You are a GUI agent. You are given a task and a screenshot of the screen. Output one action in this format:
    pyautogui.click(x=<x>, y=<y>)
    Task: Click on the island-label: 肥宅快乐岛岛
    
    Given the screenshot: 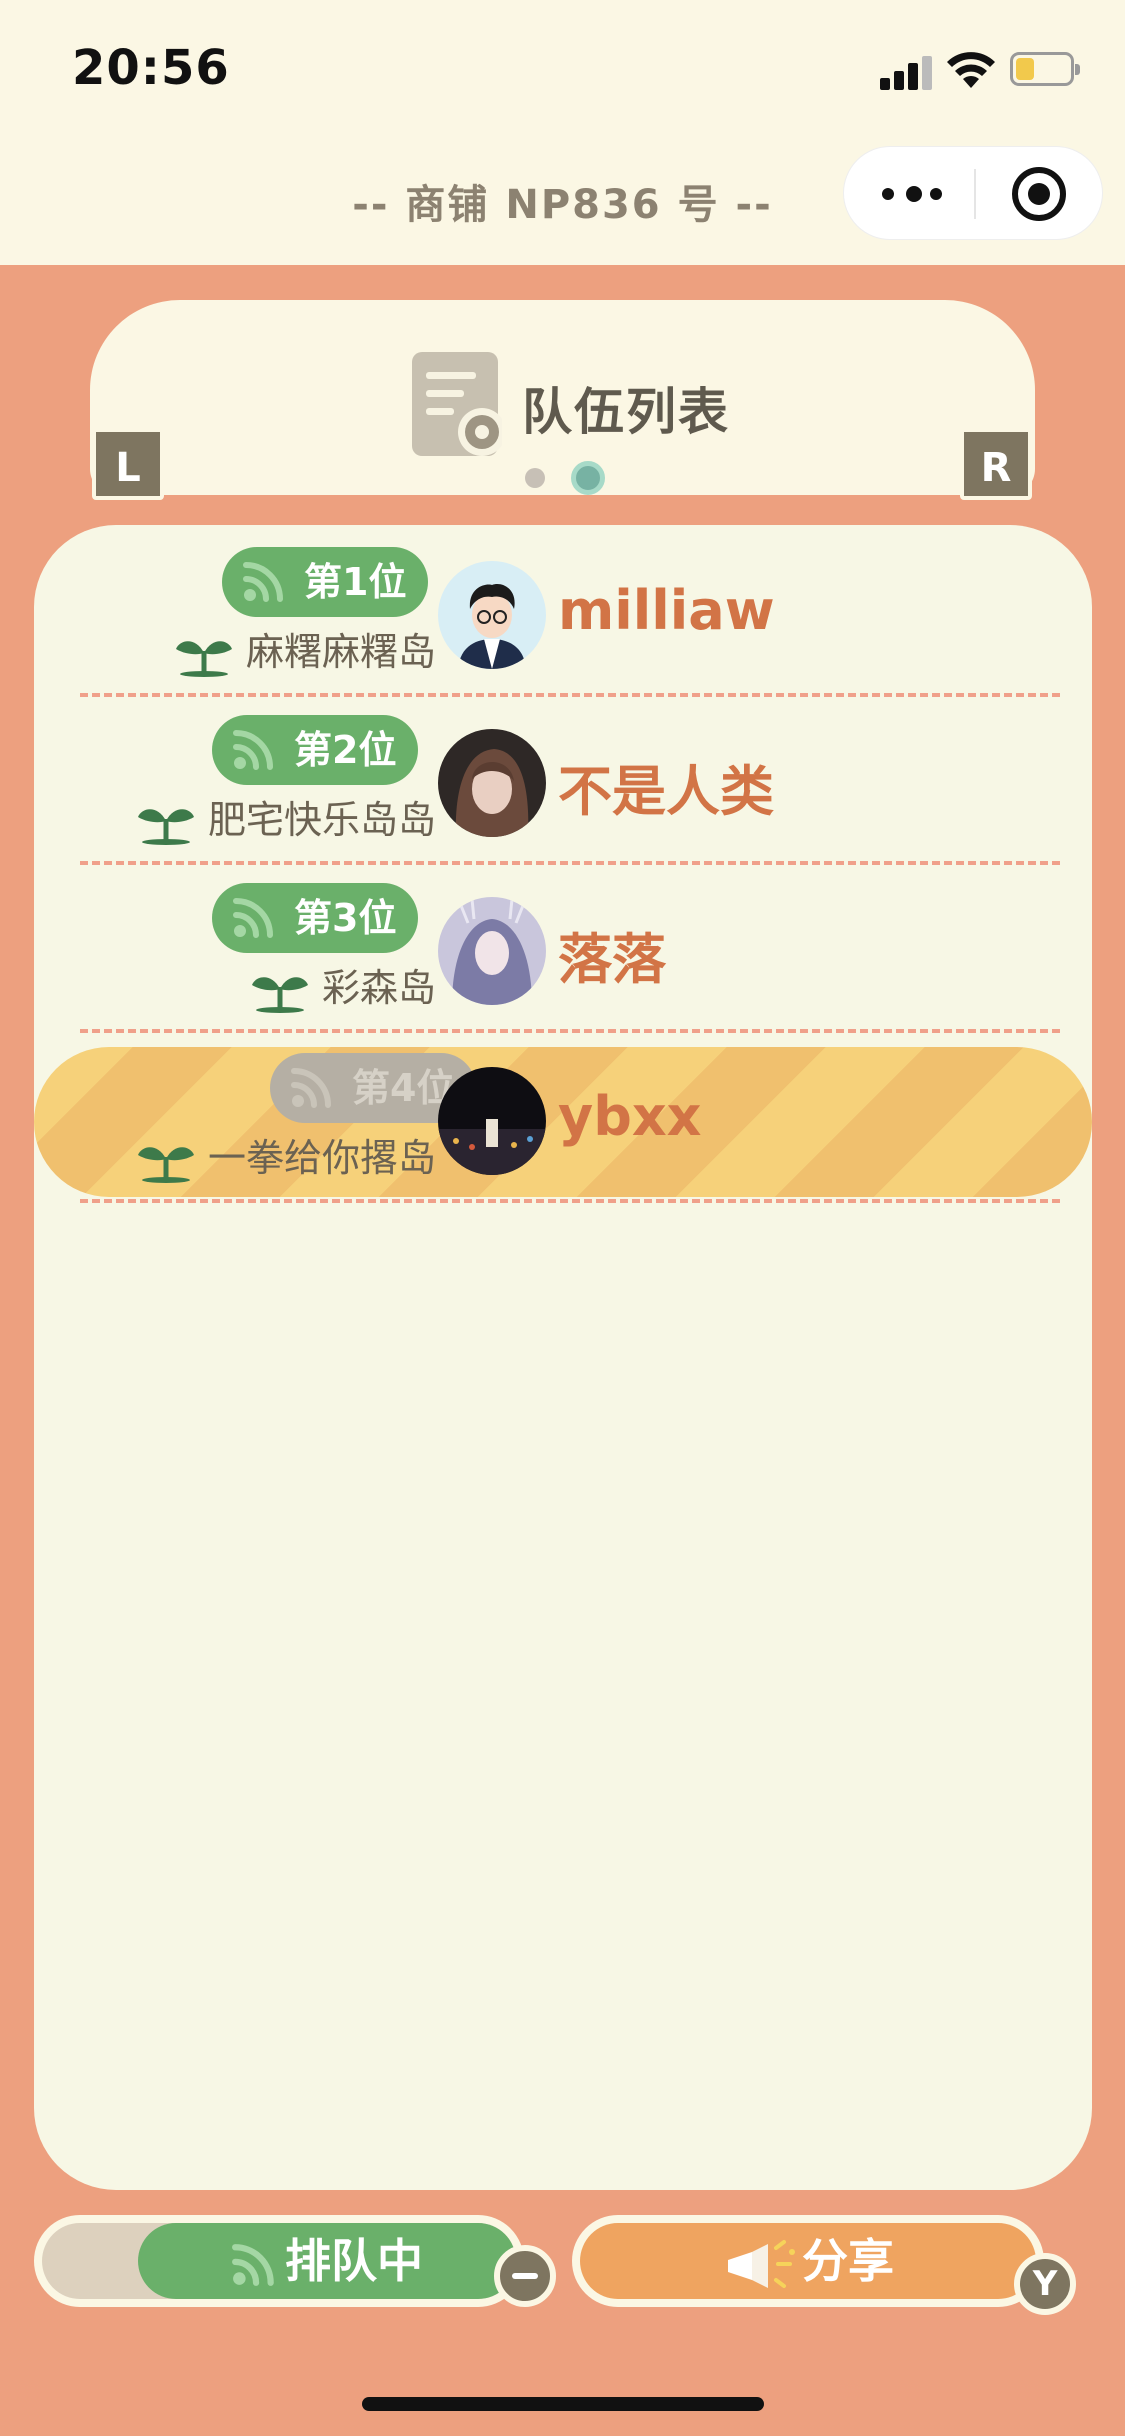 What is the action you would take?
    pyautogui.click(x=321, y=820)
    